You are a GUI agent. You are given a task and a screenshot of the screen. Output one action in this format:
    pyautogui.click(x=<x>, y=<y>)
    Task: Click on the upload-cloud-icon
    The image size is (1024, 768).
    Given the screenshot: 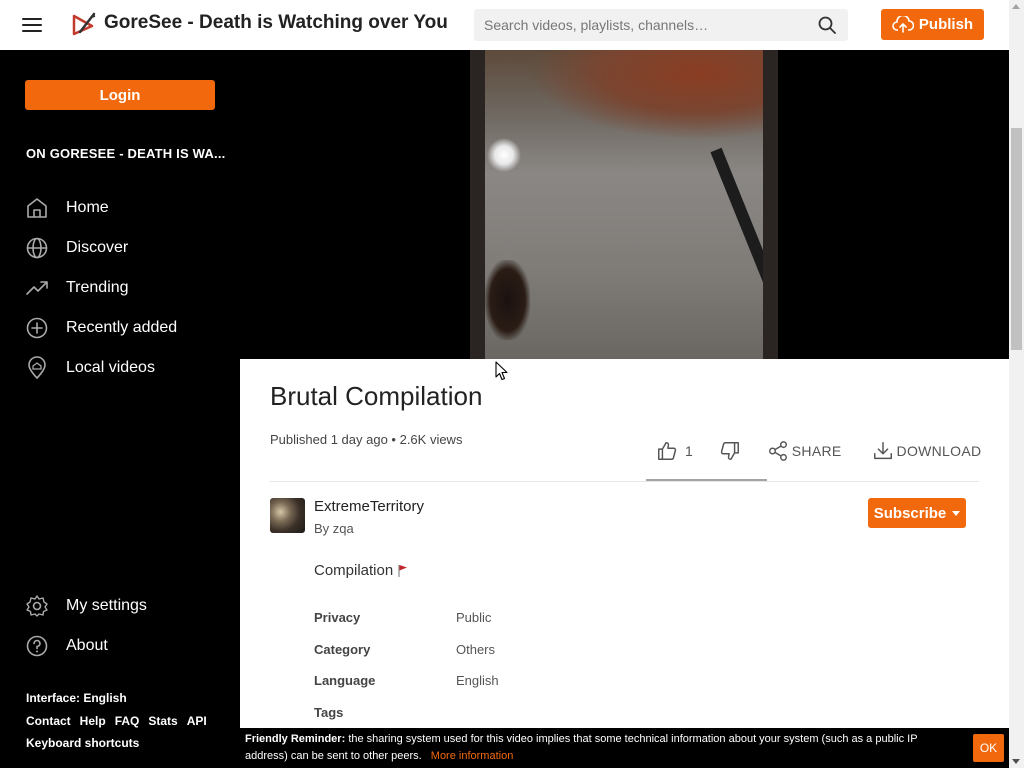 What is the action you would take?
    pyautogui.click(x=903, y=24)
    